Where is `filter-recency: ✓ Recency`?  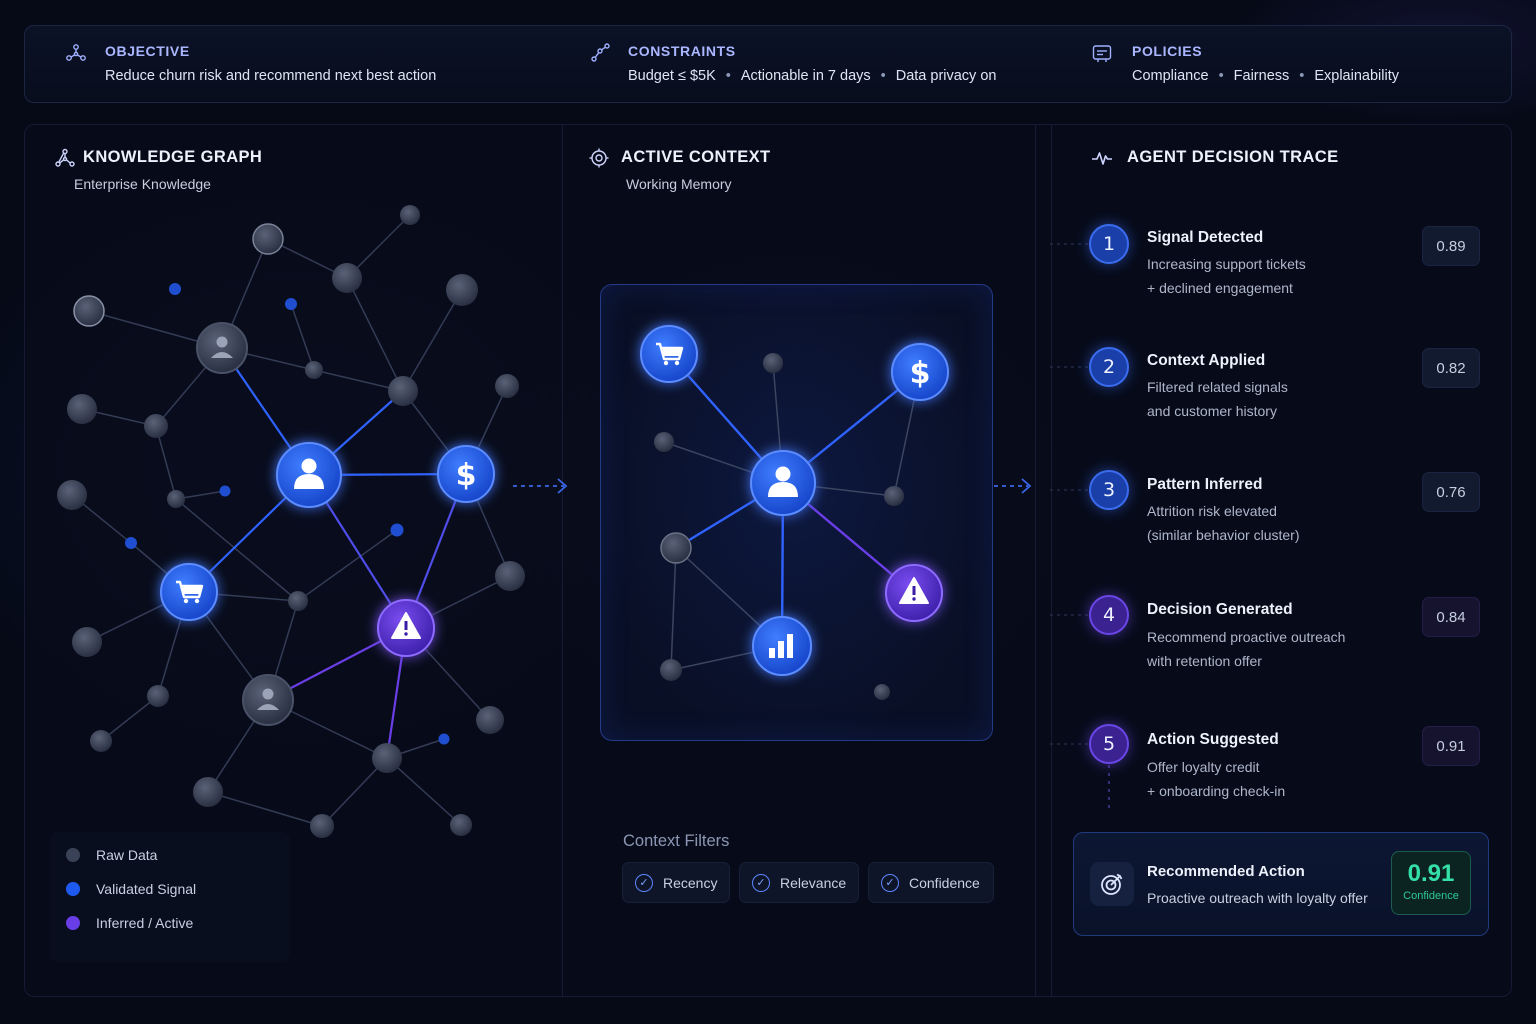 filter-recency: ✓ Recency is located at coordinates (676, 882).